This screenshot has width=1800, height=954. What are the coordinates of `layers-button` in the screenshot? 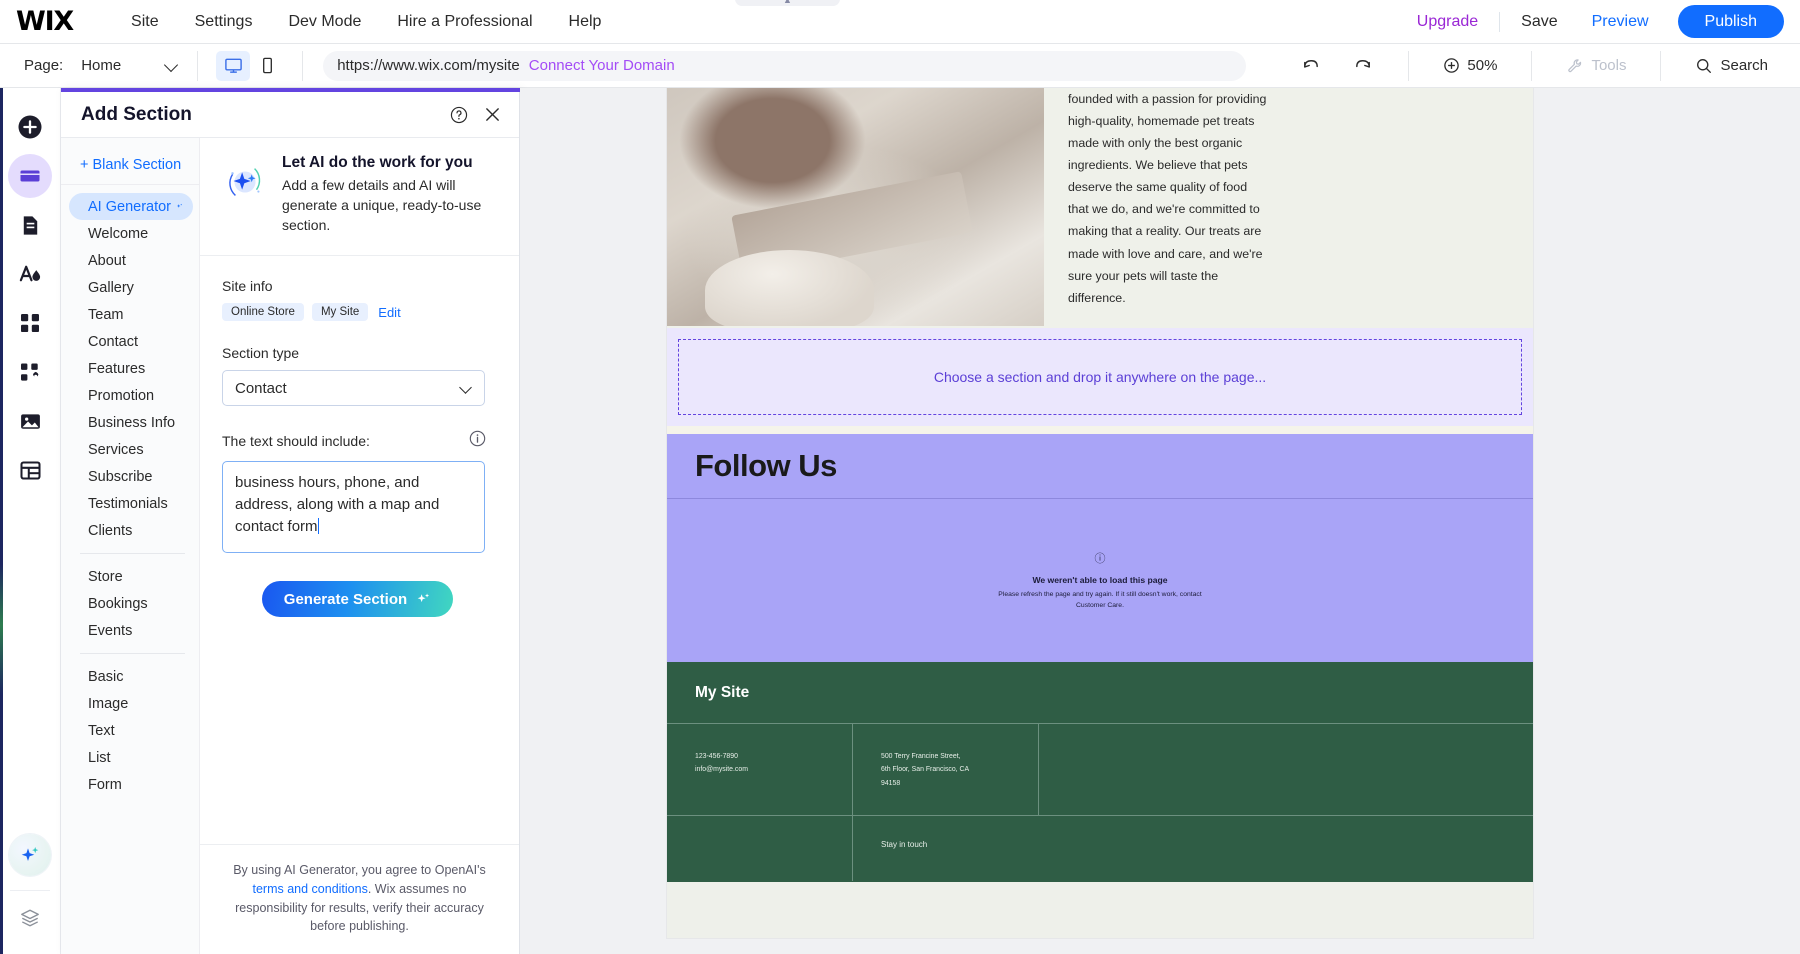 It's located at (30, 920).